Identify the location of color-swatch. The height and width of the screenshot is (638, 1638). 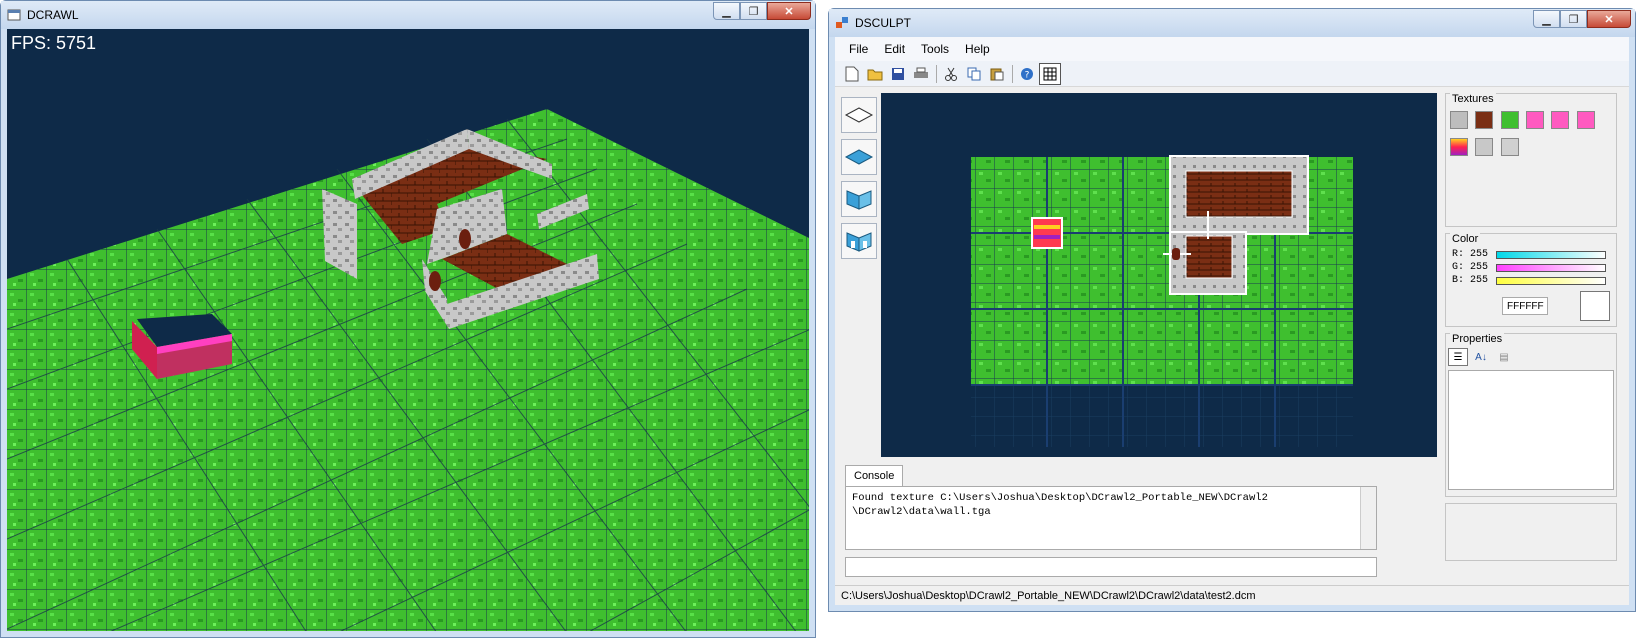
(1595, 306).